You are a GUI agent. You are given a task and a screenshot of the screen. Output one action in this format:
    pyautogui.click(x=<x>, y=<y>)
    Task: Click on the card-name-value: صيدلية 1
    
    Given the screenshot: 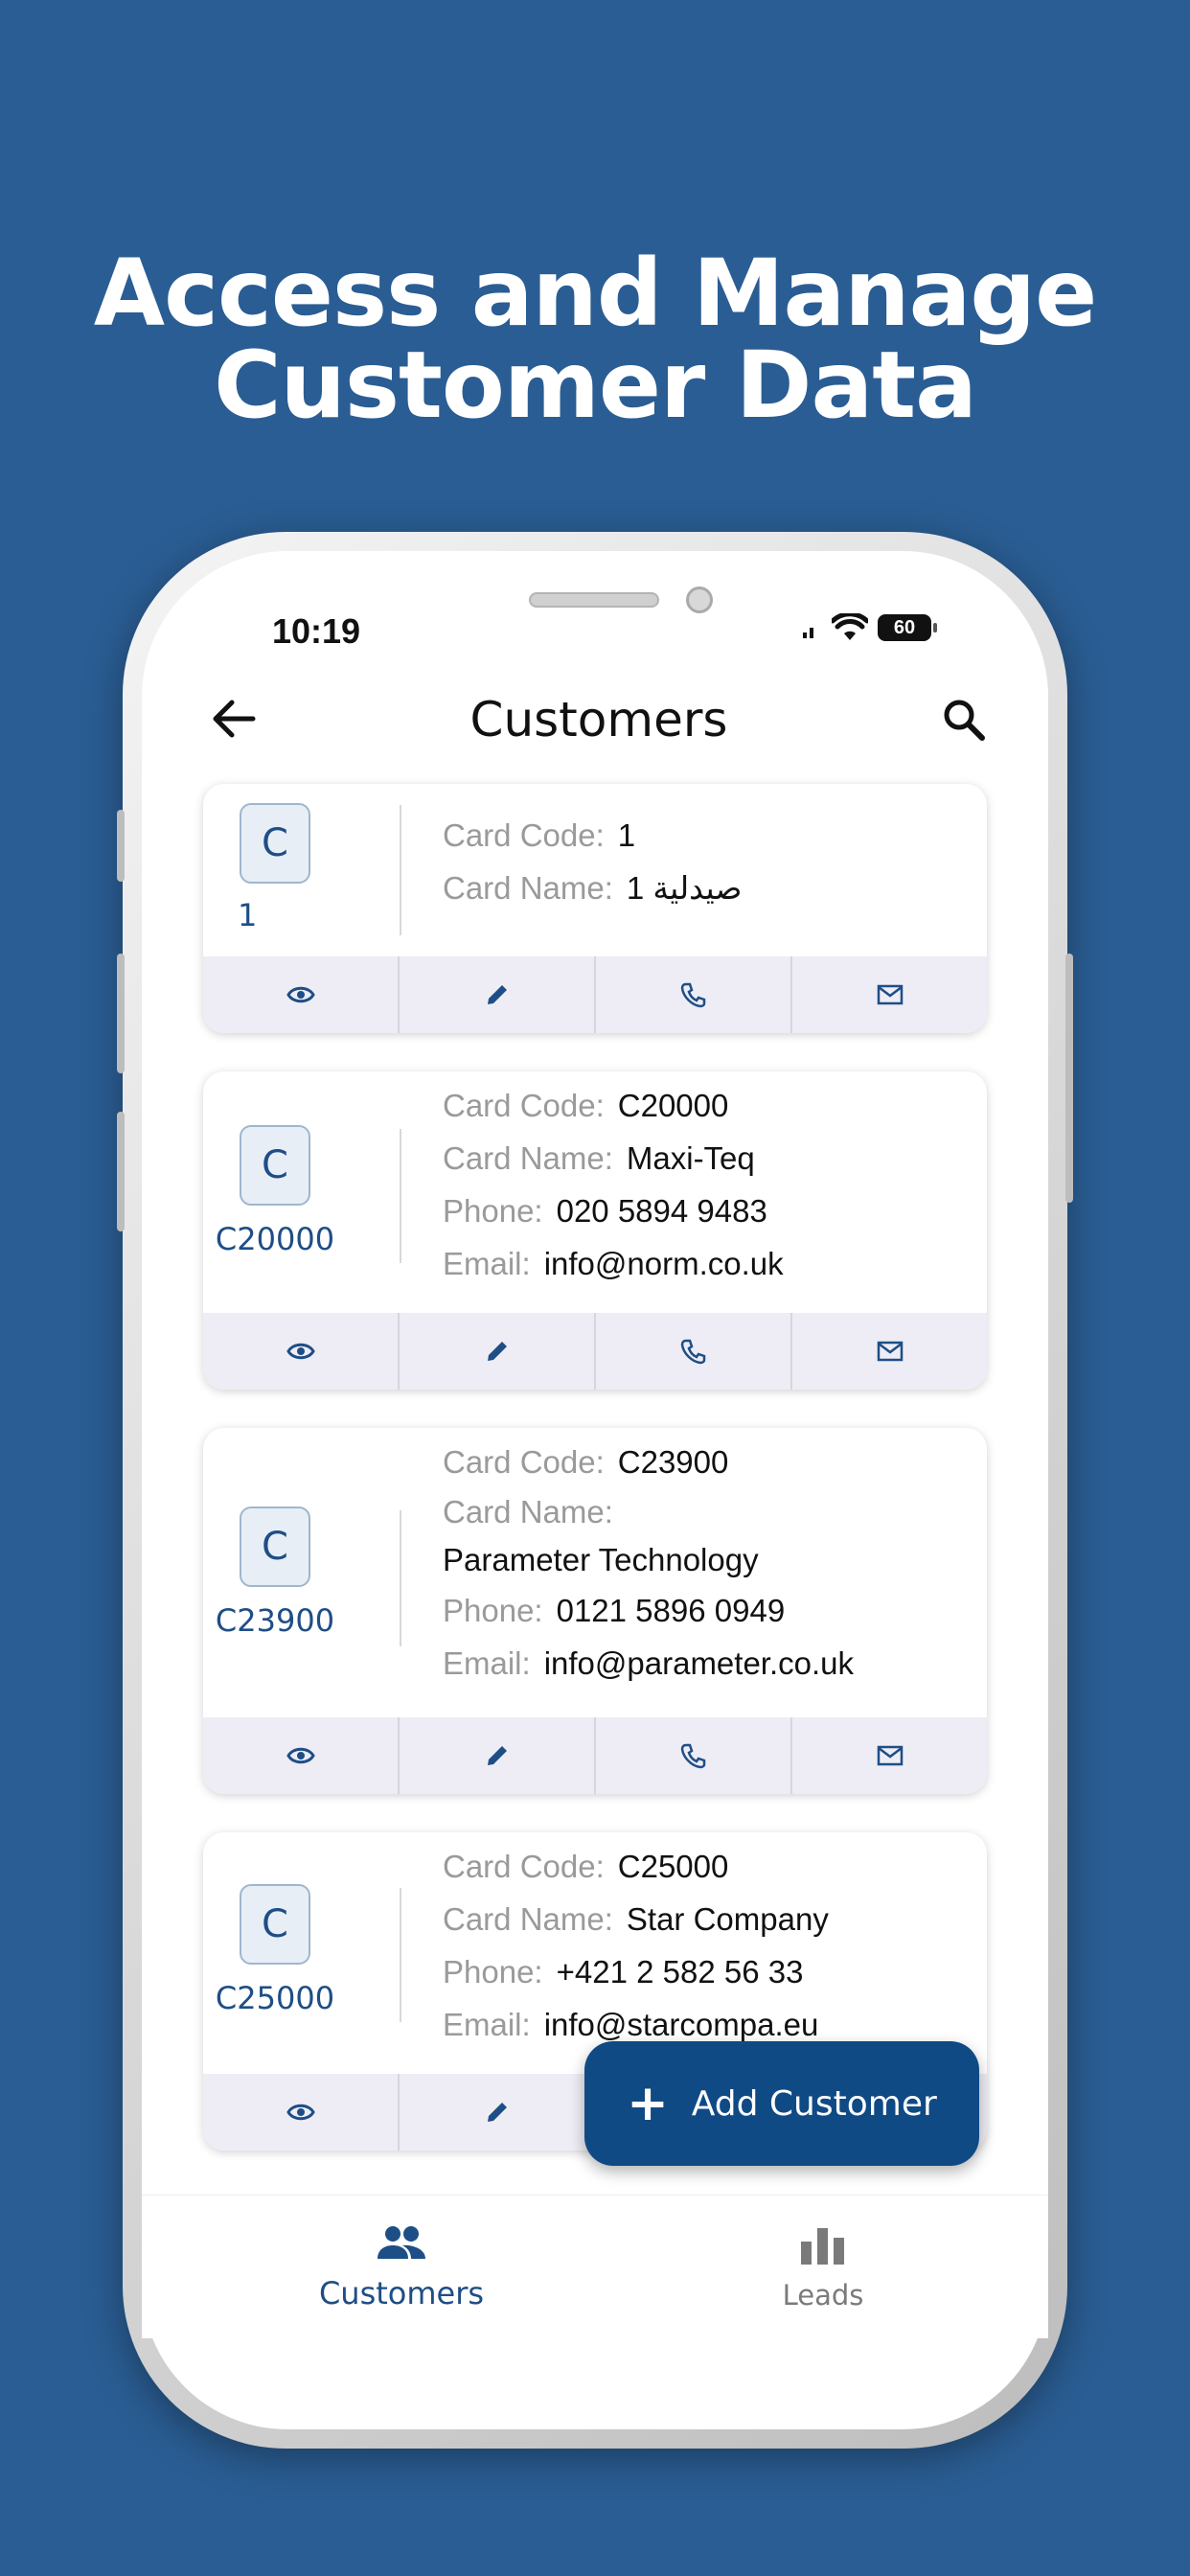 What is the action you would take?
    pyautogui.click(x=684, y=888)
    